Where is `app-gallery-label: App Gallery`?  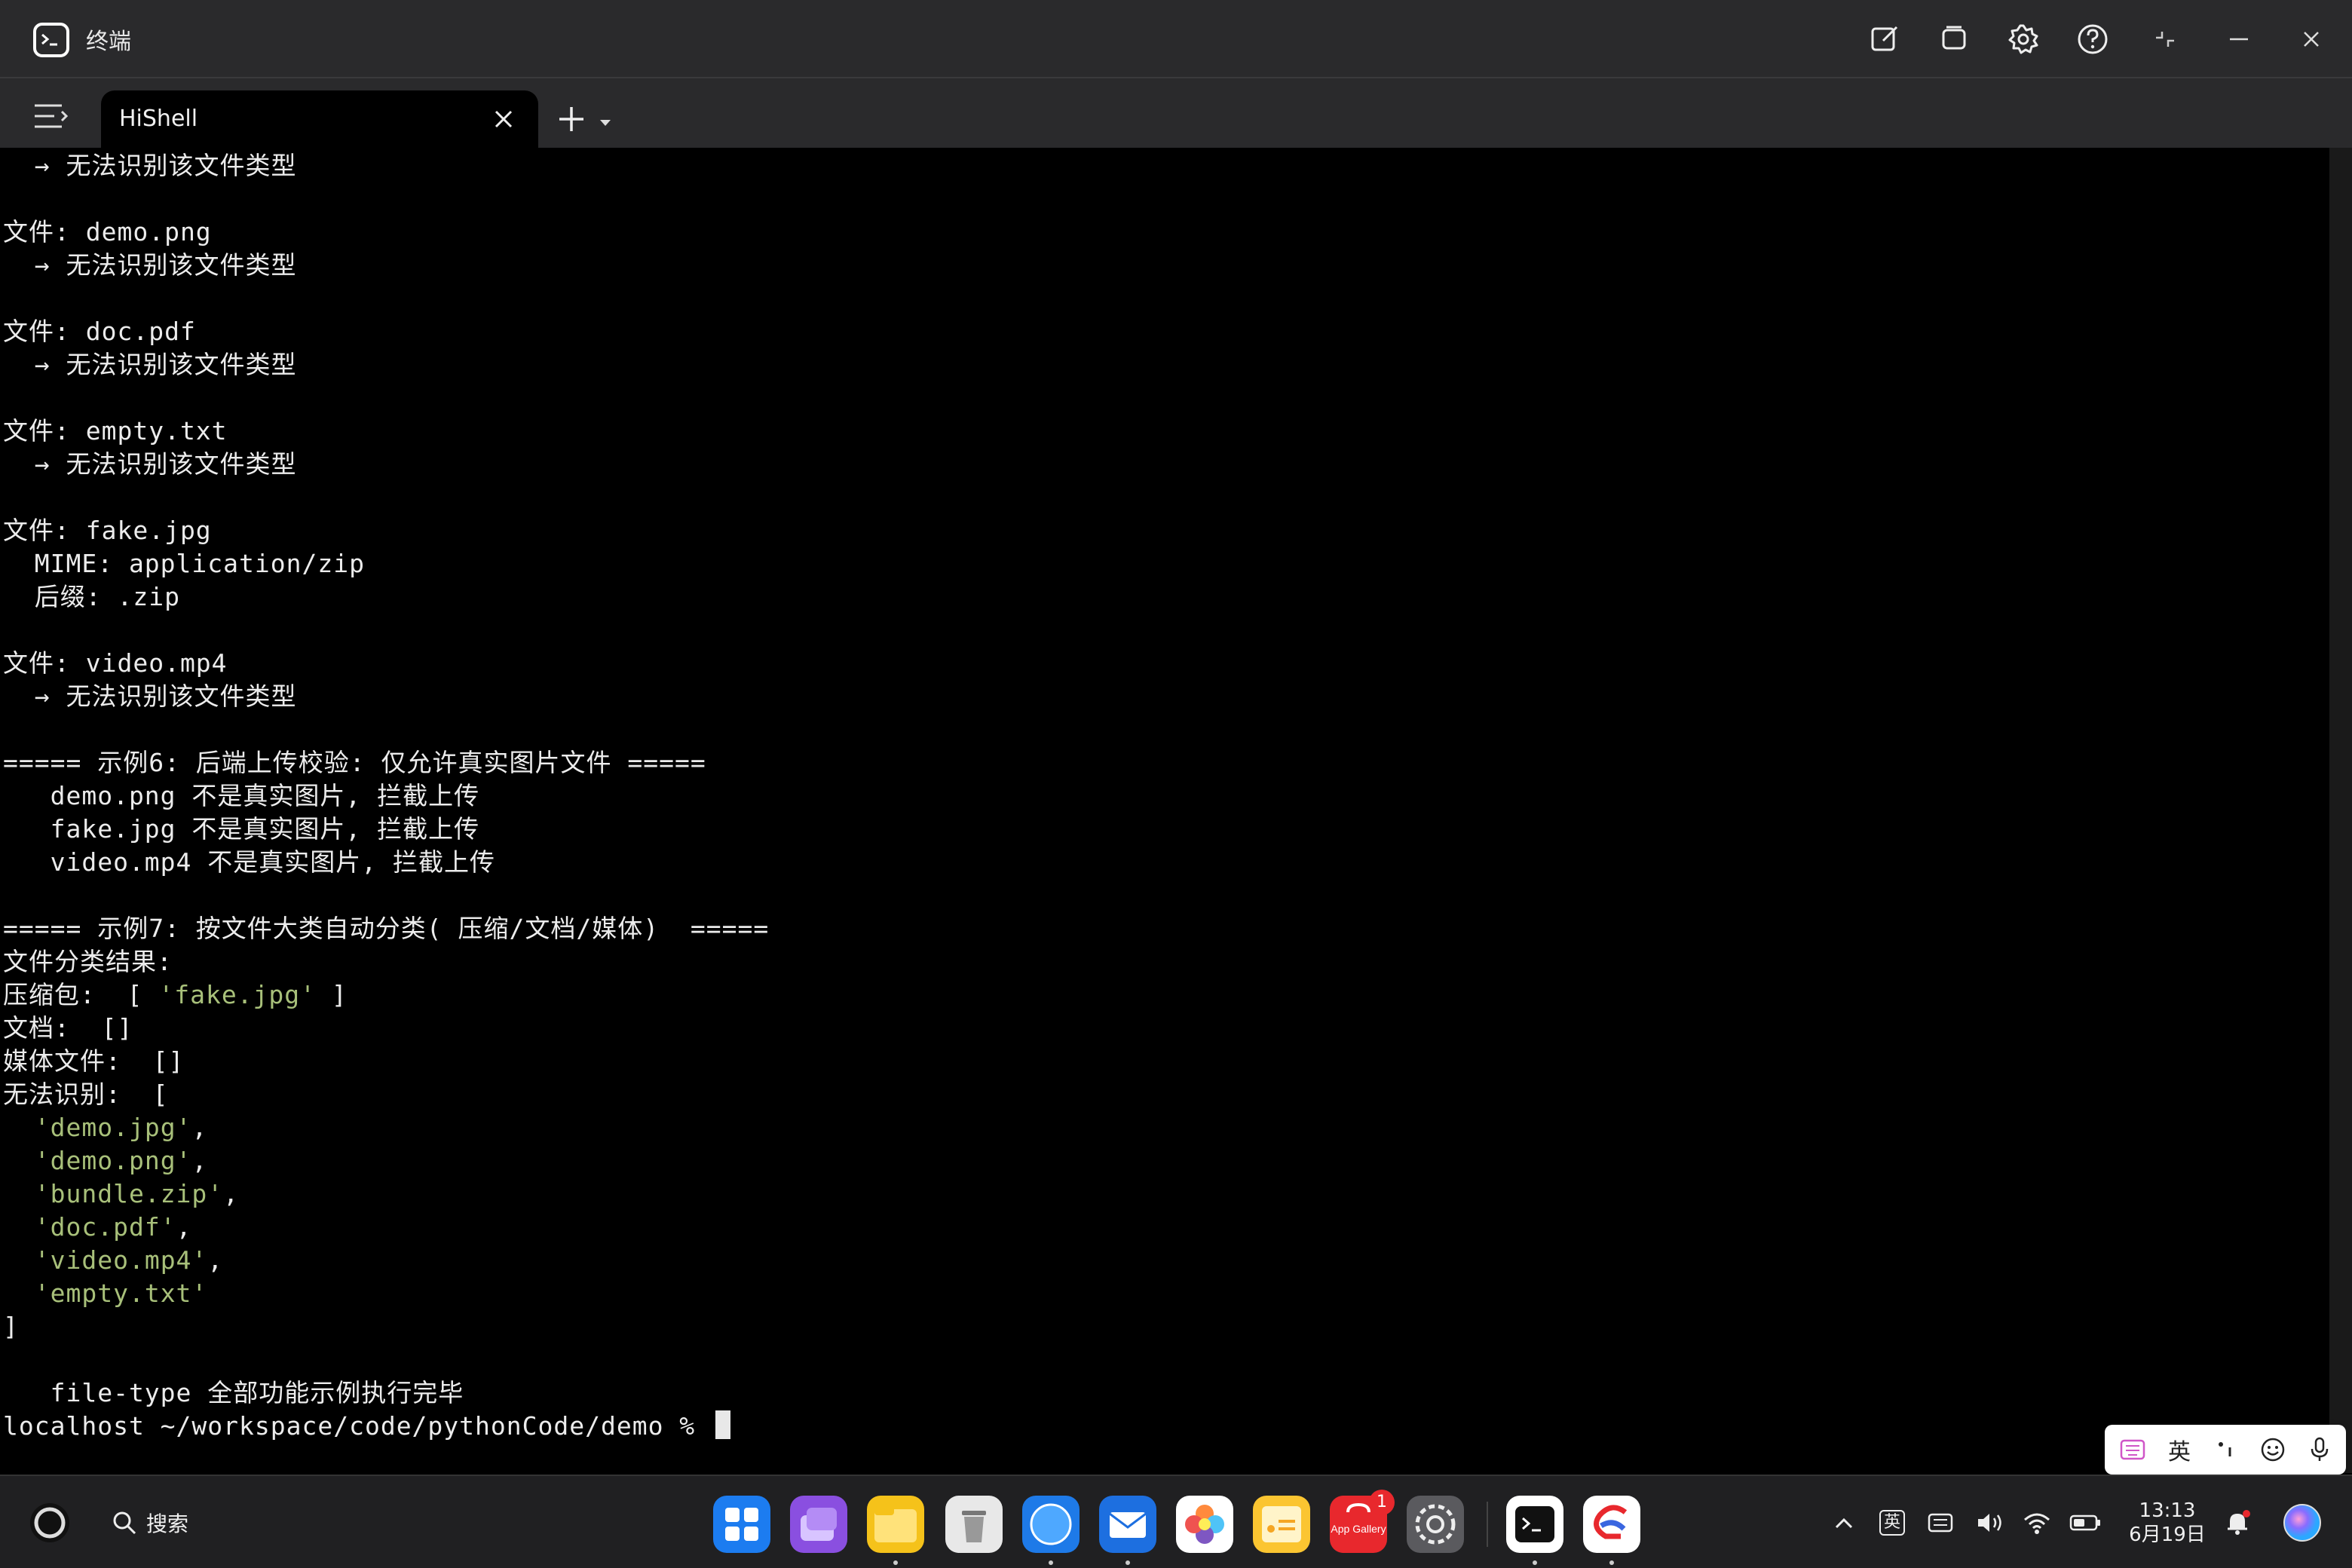
app-gallery-label: App Gallery is located at coordinates (1358, 1529).